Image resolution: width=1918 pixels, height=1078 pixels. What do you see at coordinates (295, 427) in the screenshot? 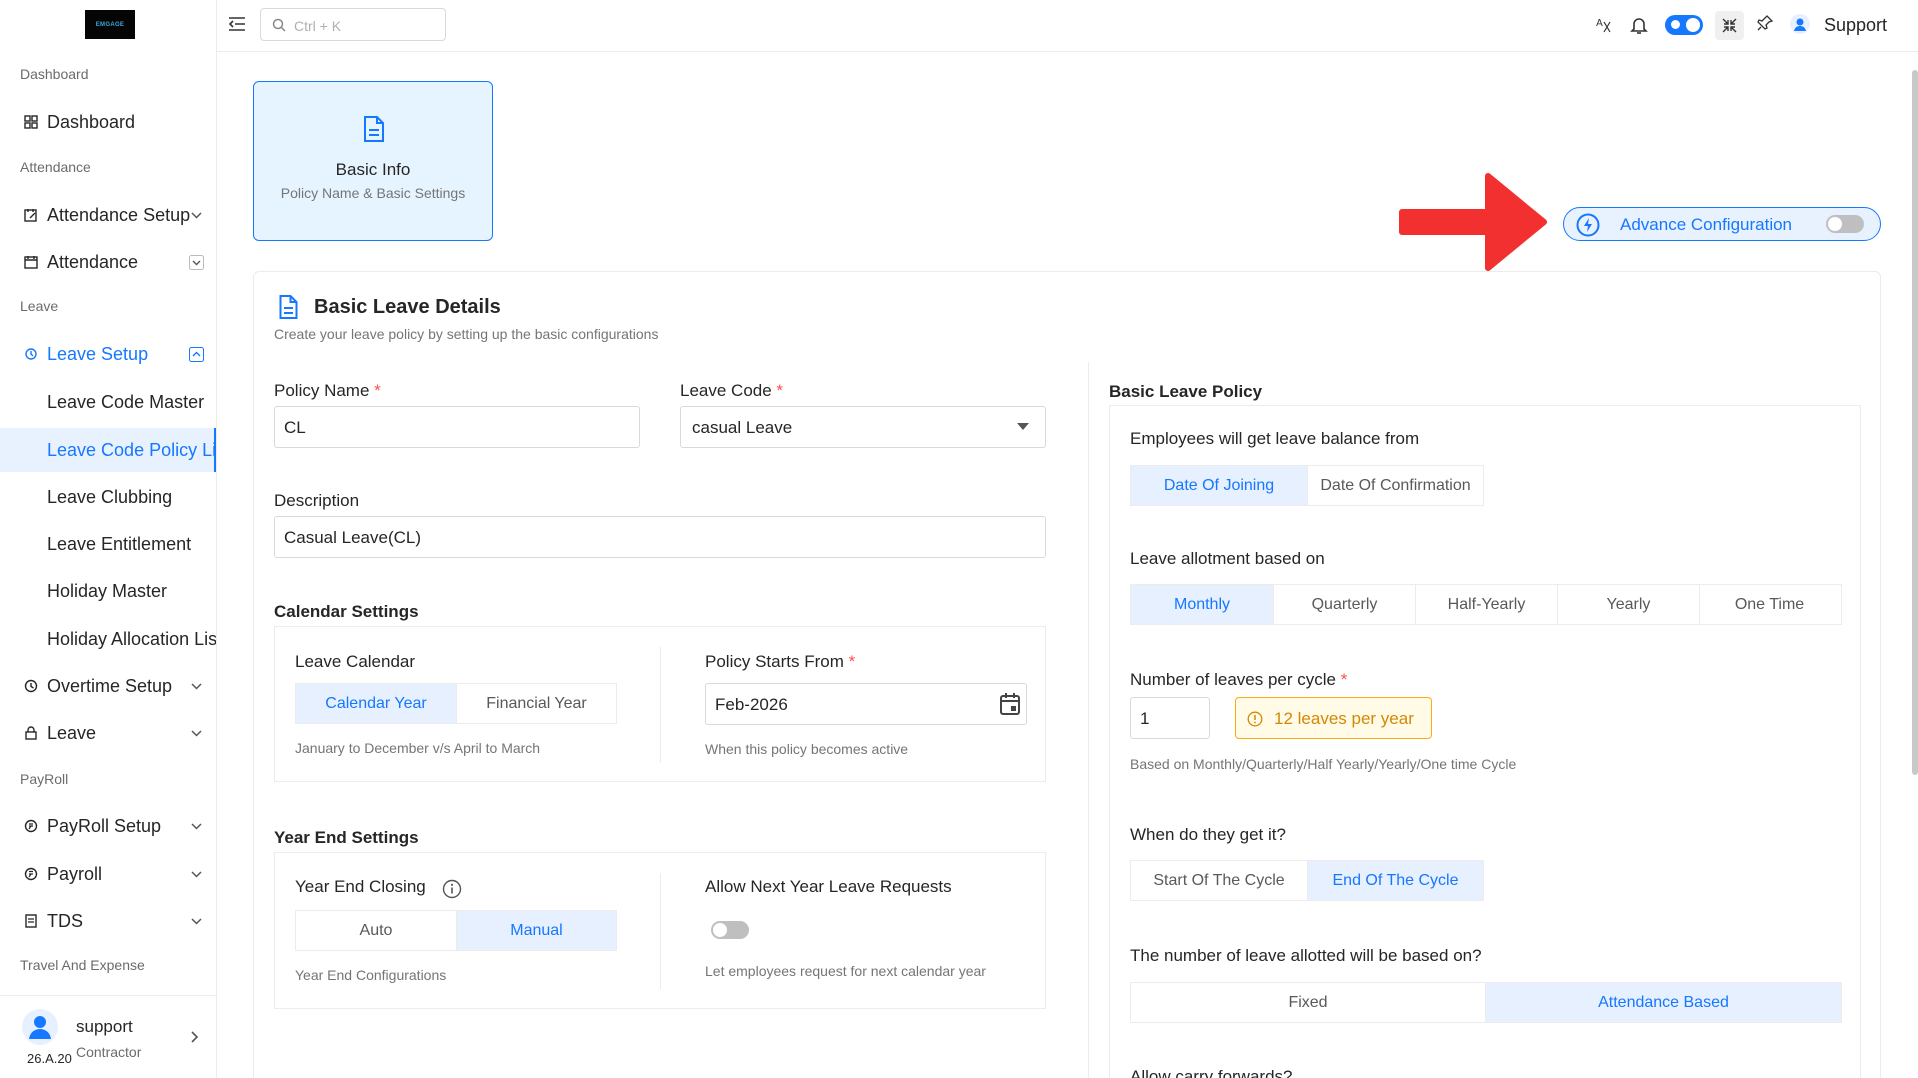
I see `policy-name-value: CL` at bounding box center [295, 427].